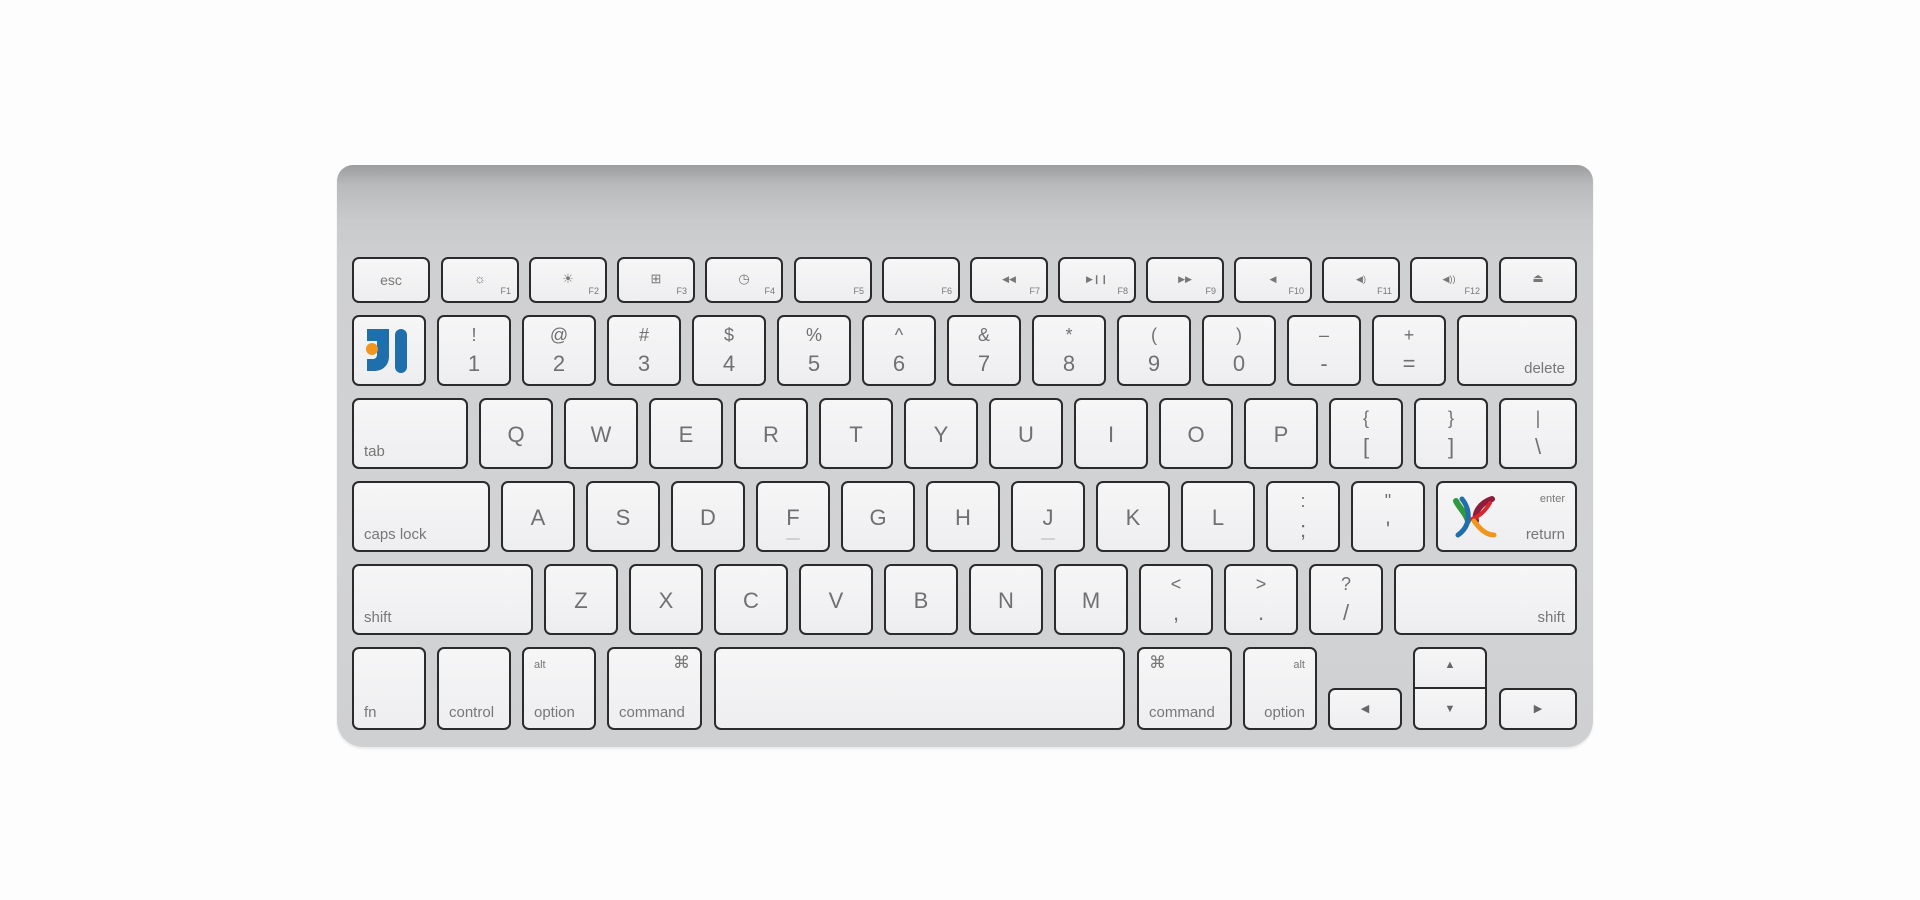  What do you see at coordinates (728, 335) in the screenshot?
I see `key-shift-label: $` at bounding box center [728, 335].